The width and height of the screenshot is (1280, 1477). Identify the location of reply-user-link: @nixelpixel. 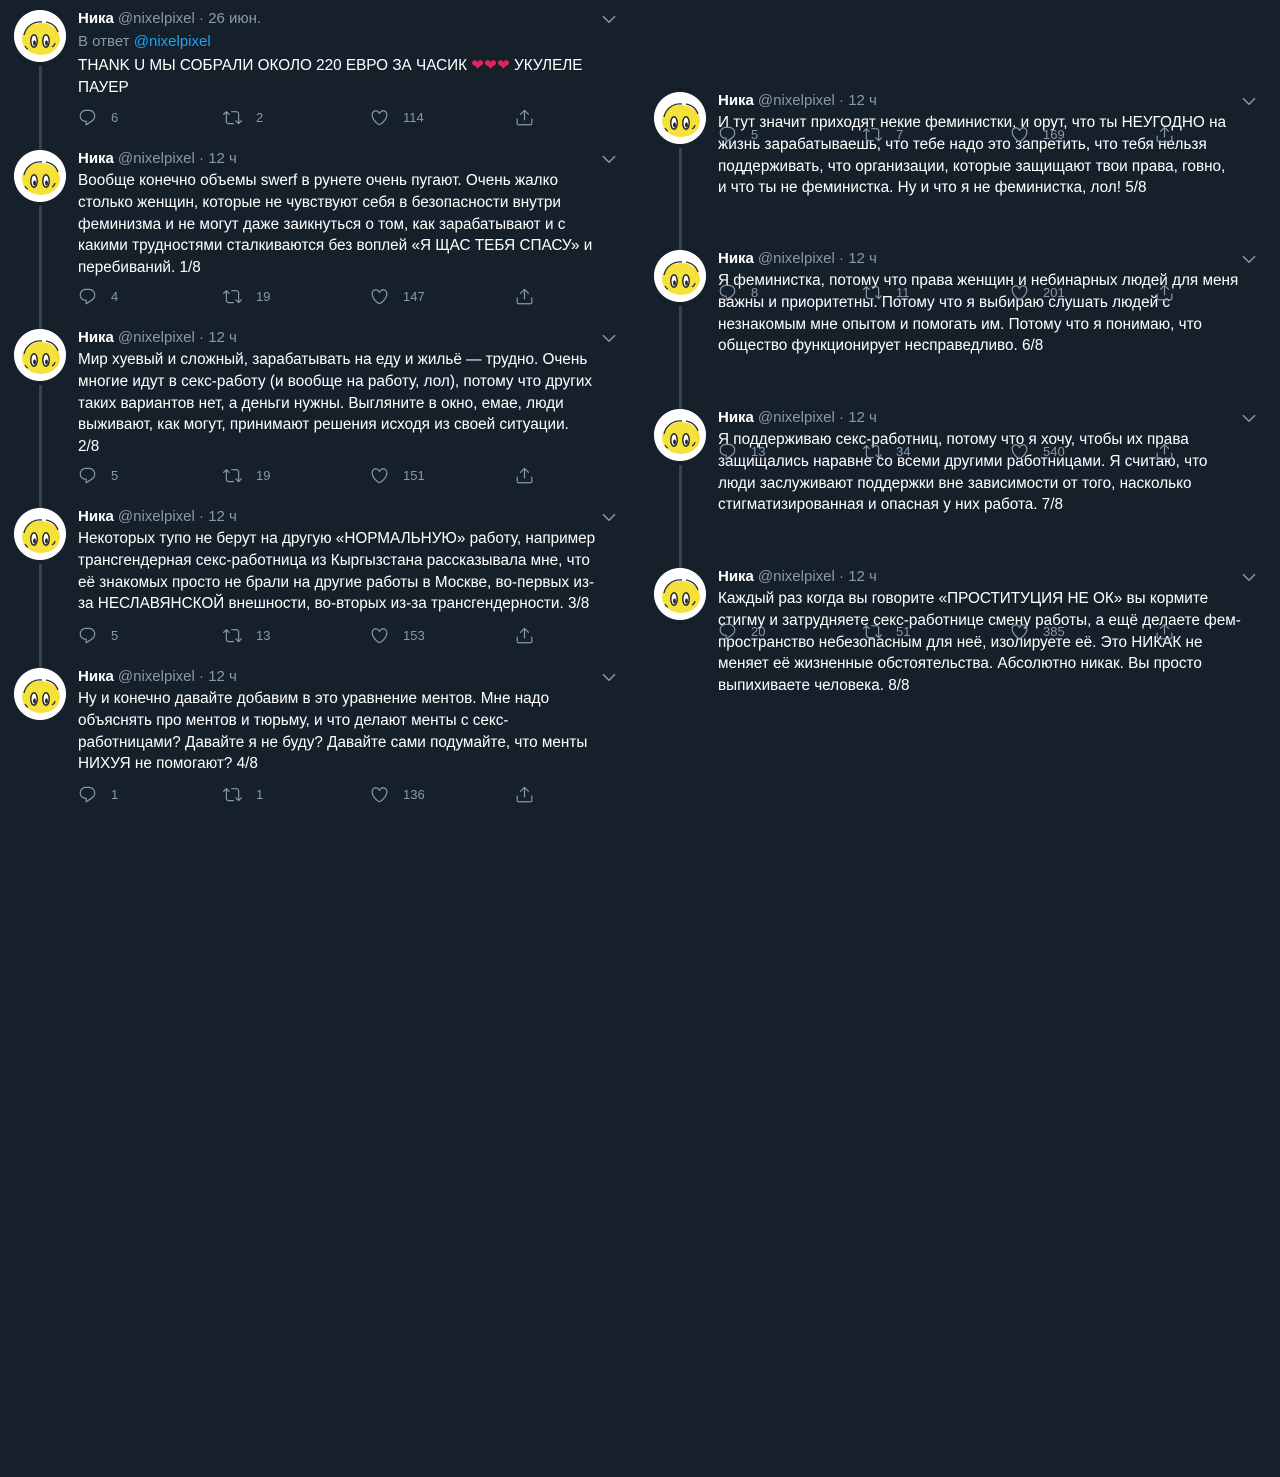
(172, 41).